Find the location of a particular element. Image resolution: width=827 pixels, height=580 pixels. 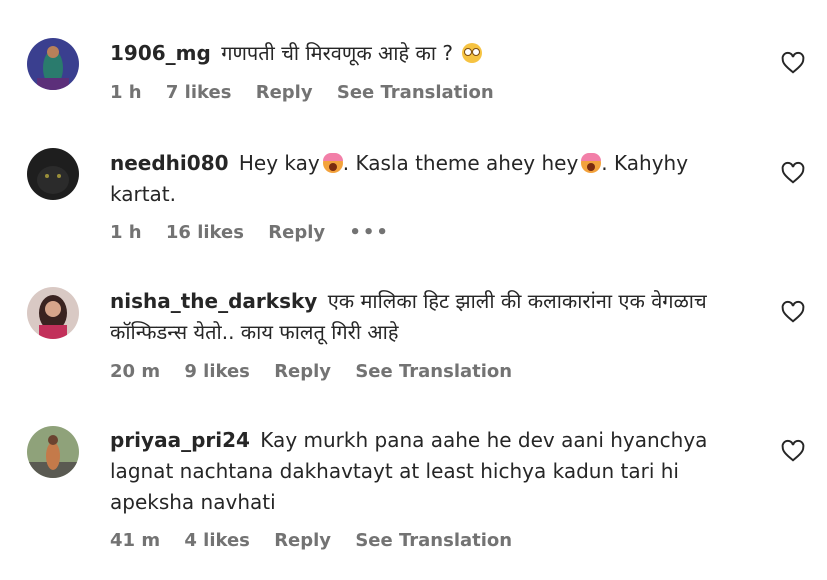

comment-text: . Kasla theme ahey hey is located at coordinates (460, 163).